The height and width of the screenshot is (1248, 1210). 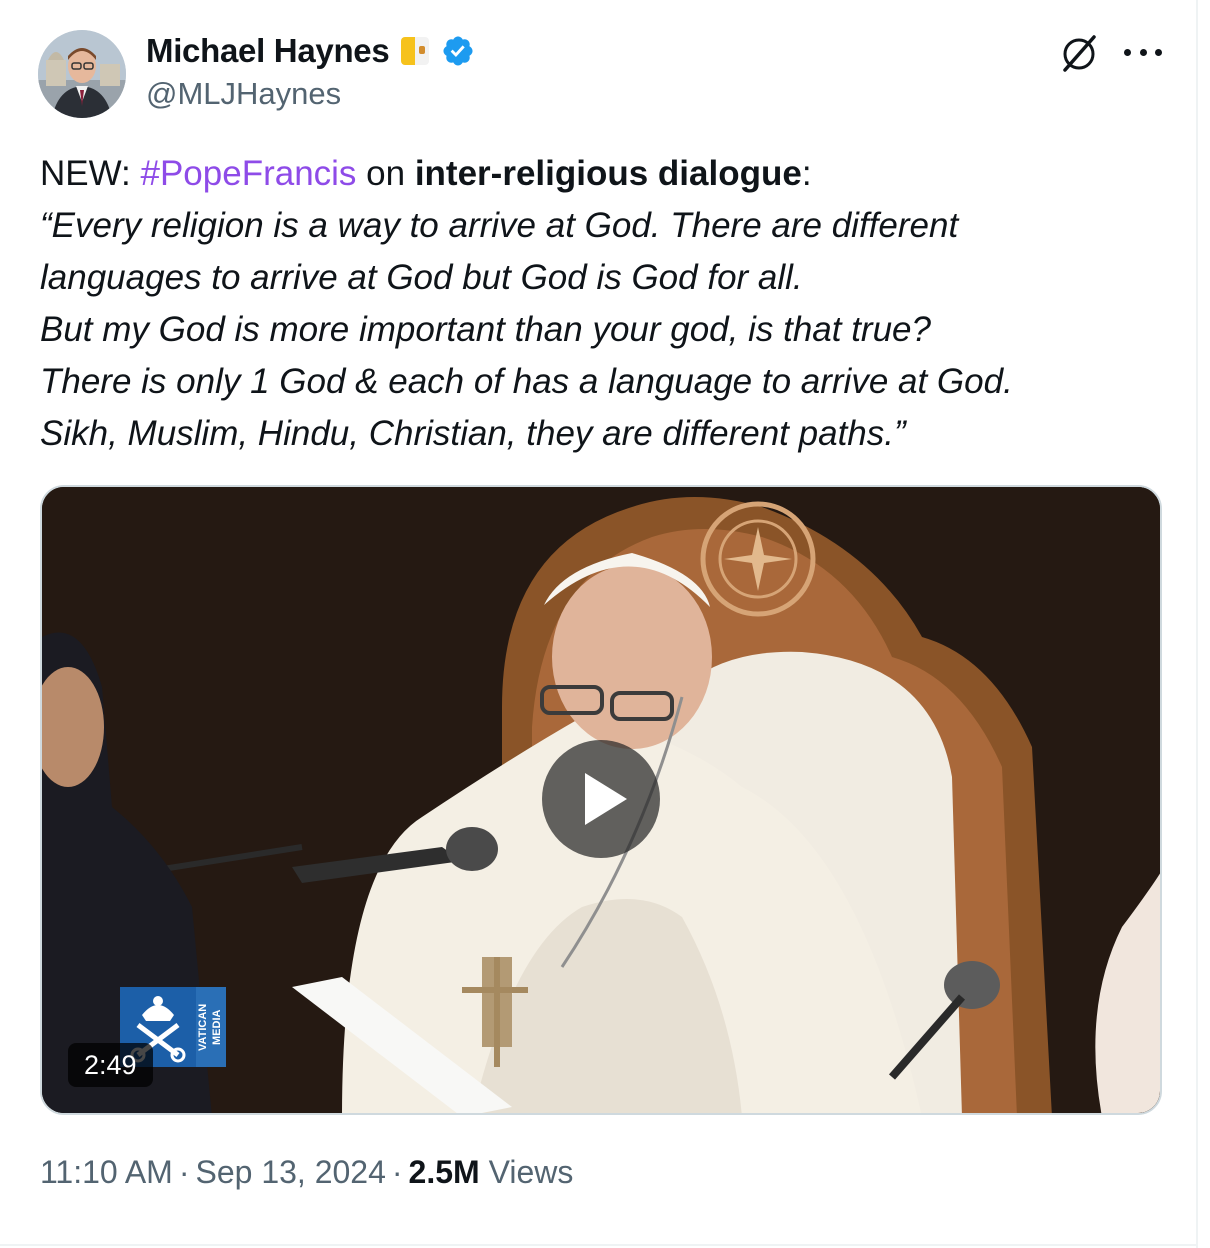 I want to click on author-handle: @MLJHaynes, so click(x=243, y=94).